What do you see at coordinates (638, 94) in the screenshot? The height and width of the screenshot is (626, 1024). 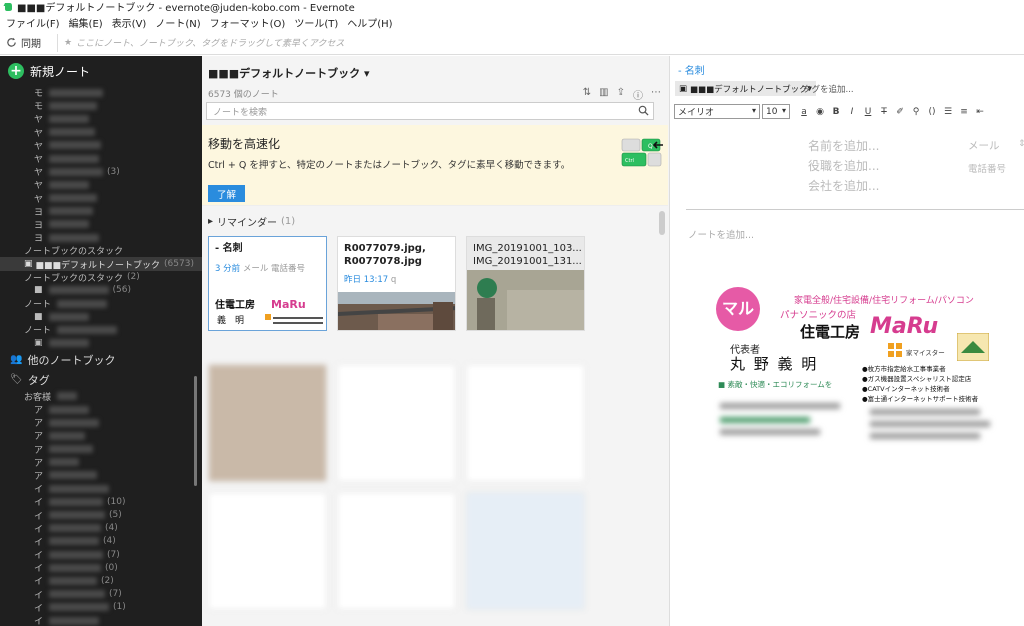 I see `info-icon: ⓘ` at bounding box center [638, 94].